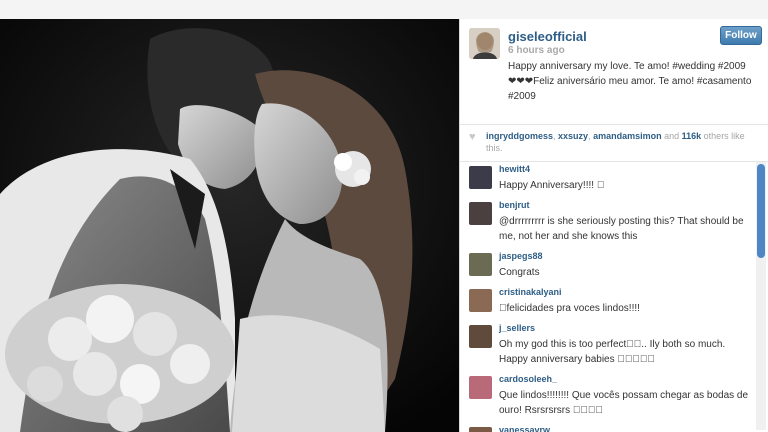  I want to click on comment-username: cardosoleeh_, so click(528, 379).